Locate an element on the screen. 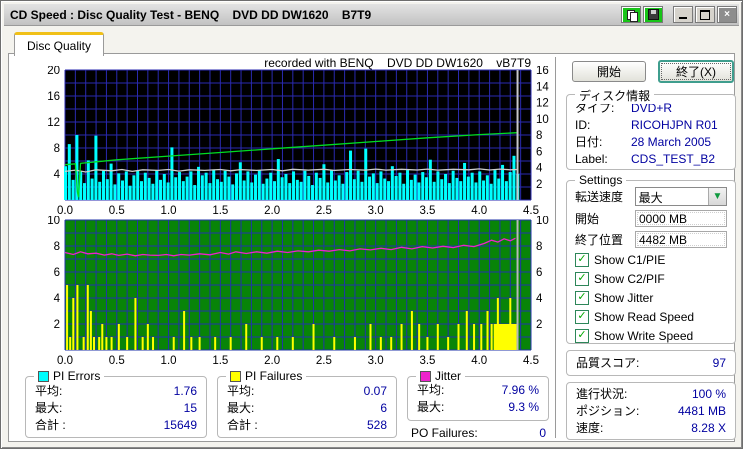 This screenshot has height=449, width=743. position-value: 4481 MB is located at coordinates (701, 411).